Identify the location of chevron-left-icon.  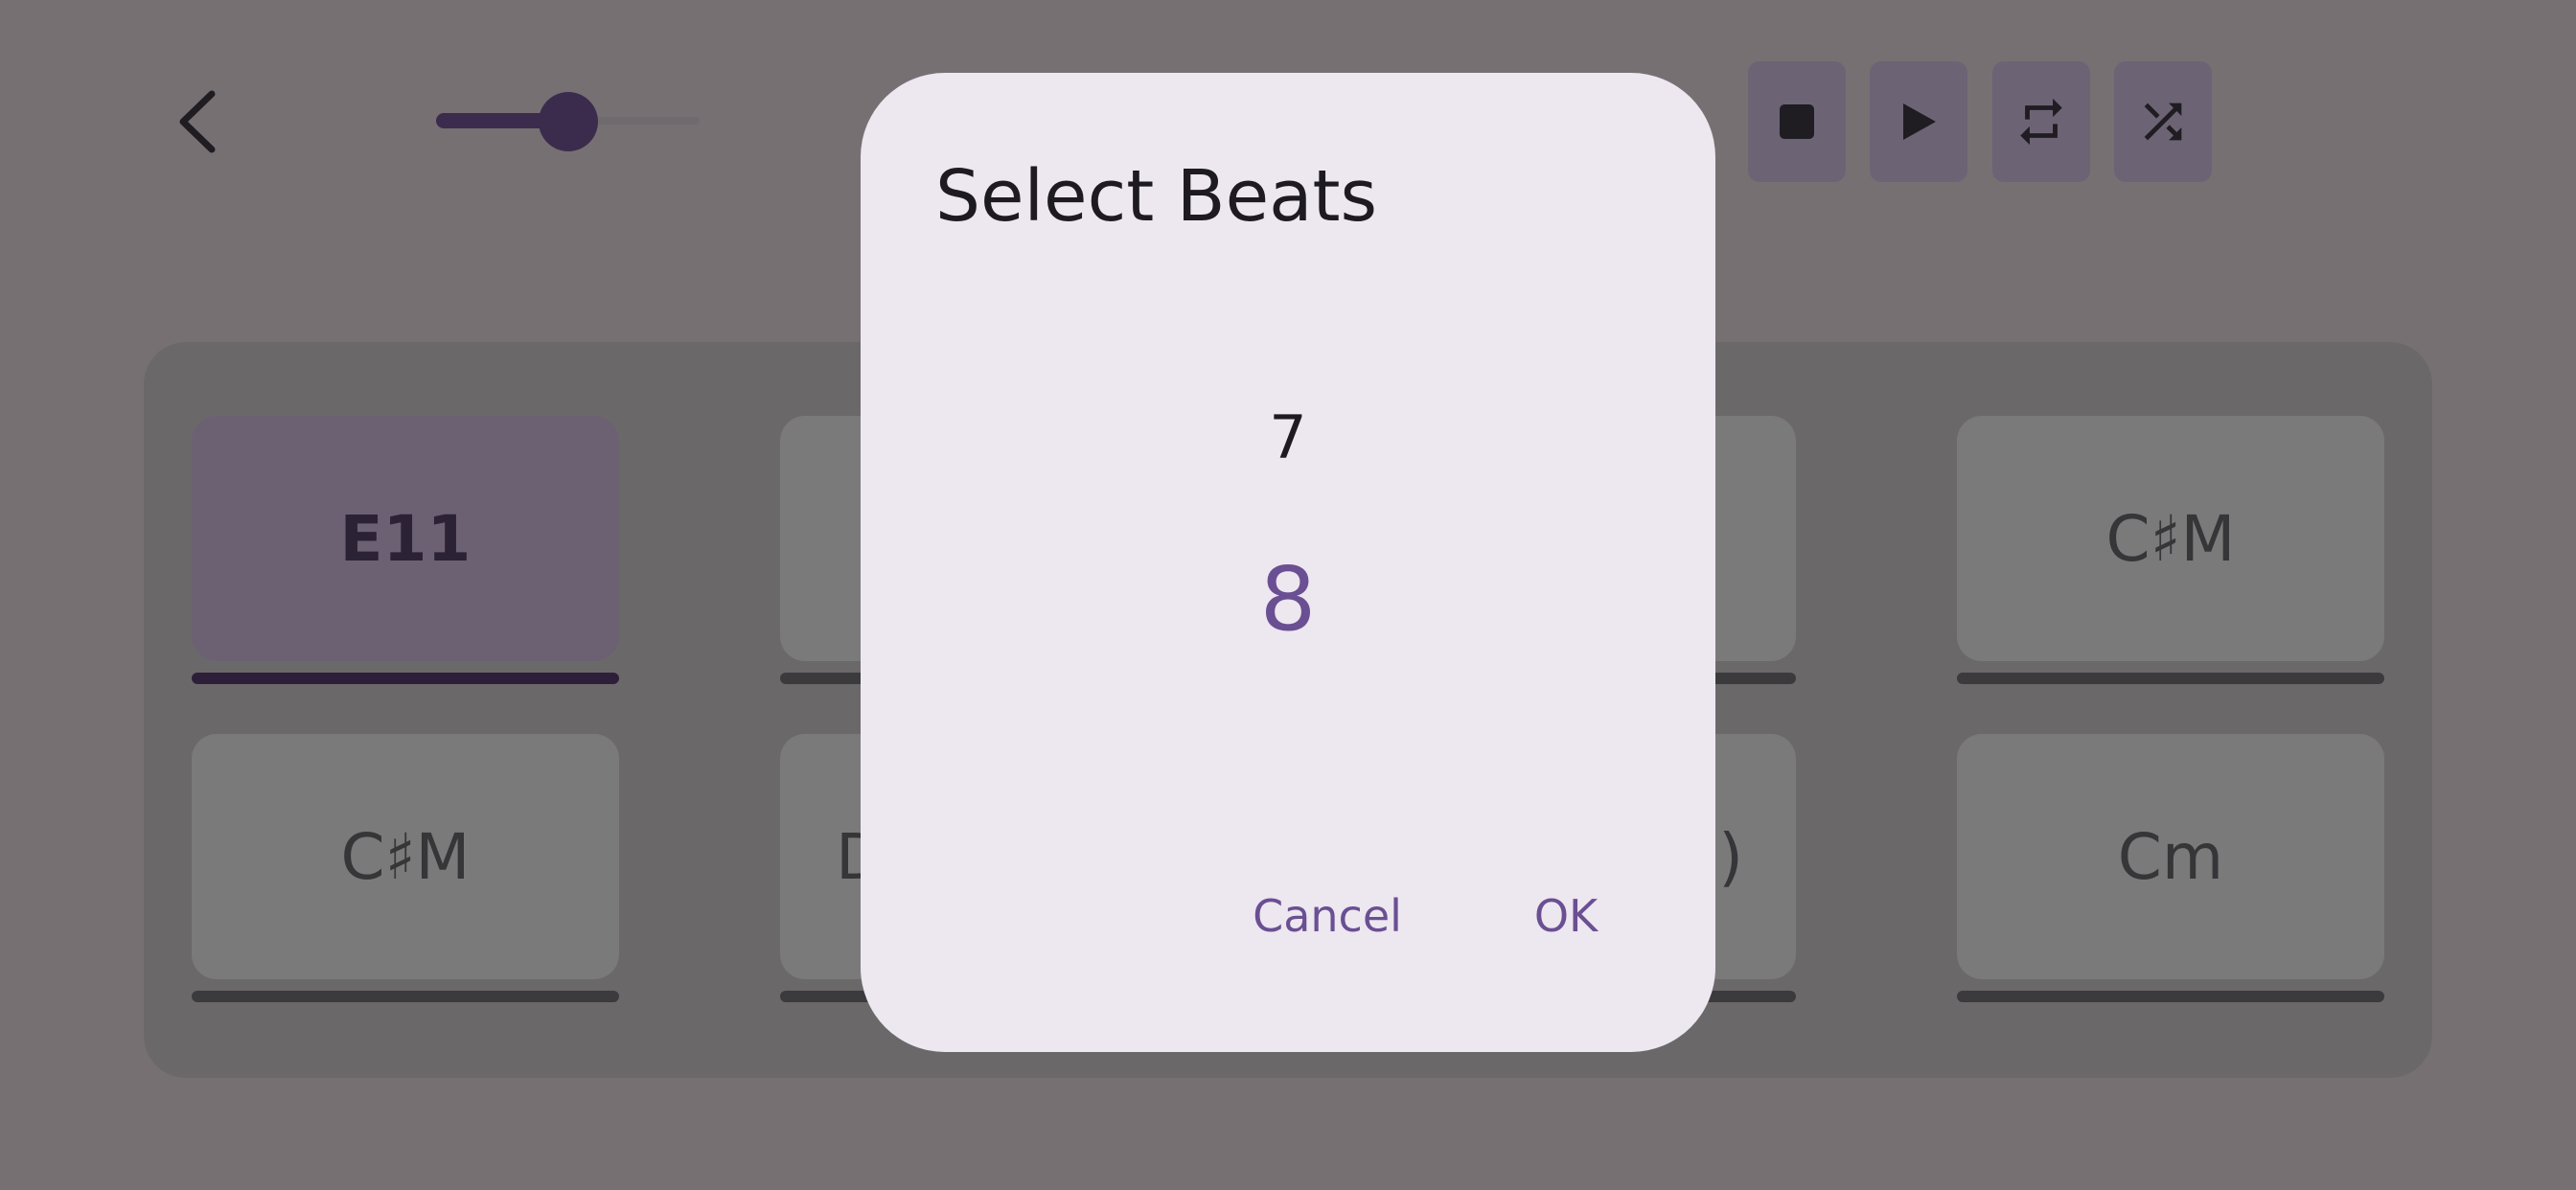
(197, 122).